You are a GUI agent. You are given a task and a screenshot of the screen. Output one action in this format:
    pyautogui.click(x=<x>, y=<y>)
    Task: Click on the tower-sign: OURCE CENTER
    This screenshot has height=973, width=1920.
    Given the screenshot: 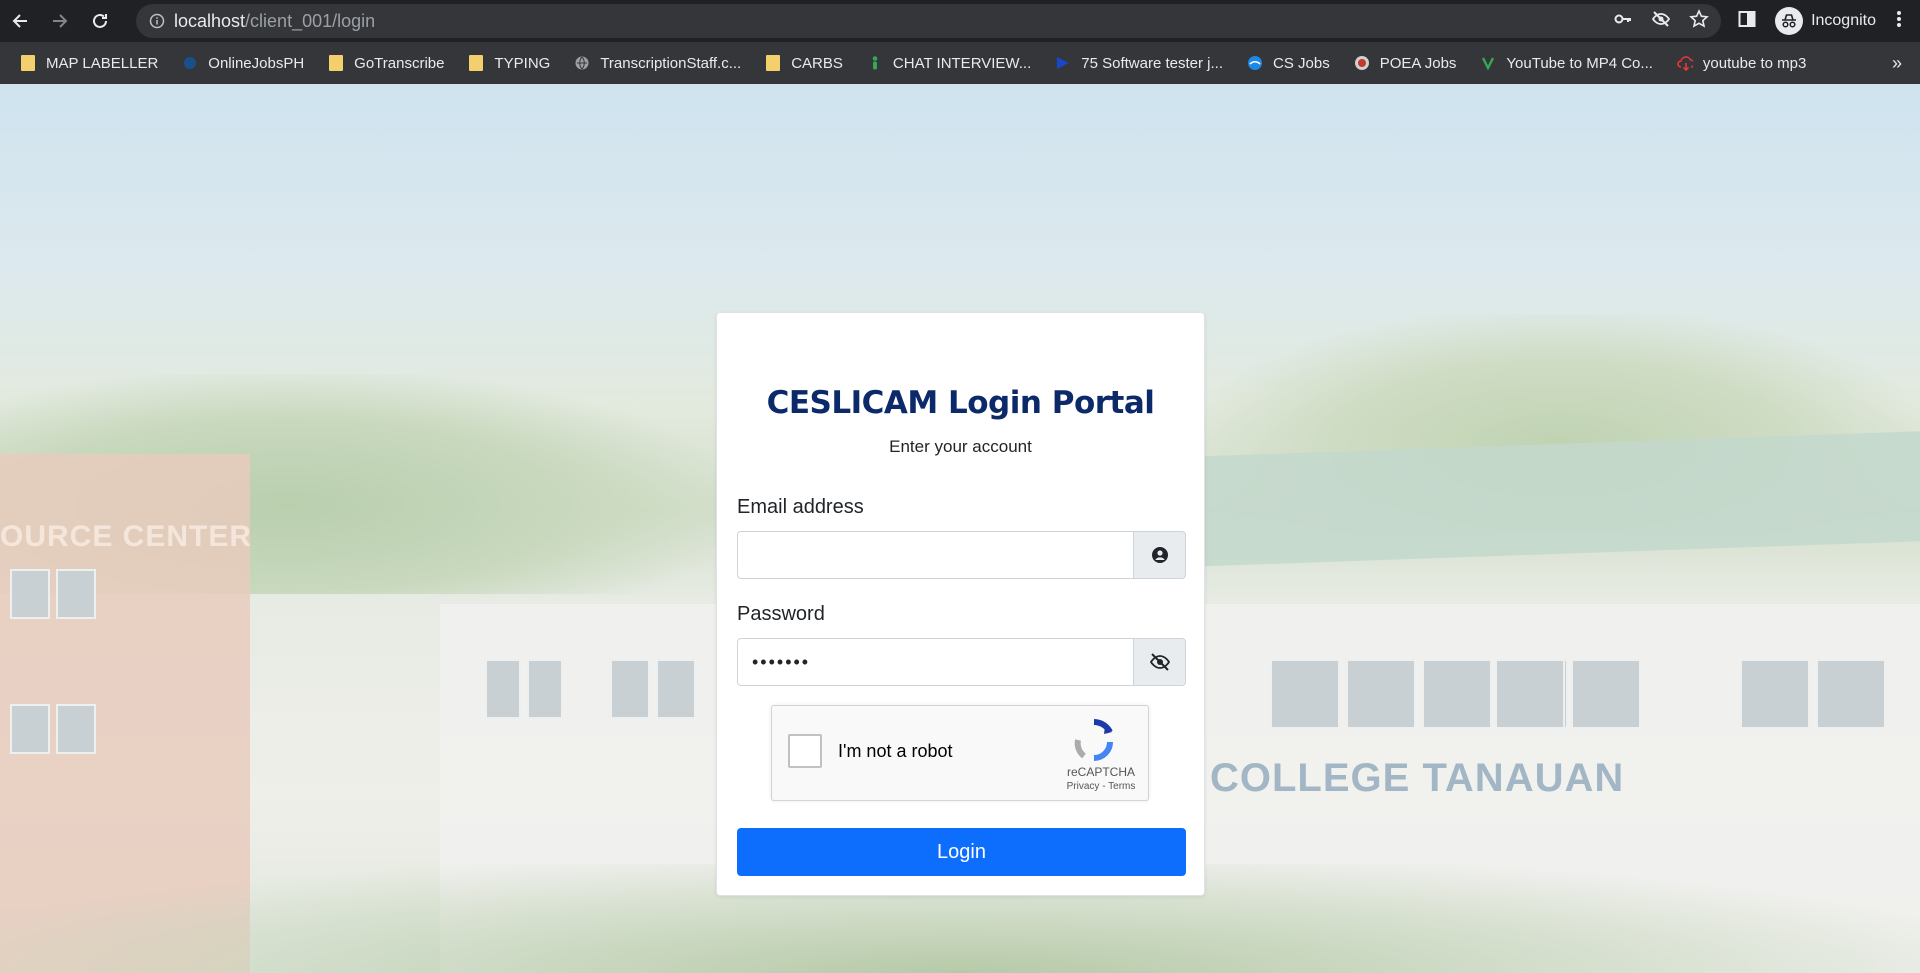 What is the action you would take?
    pyautogui.click(x=126, y=536)
    